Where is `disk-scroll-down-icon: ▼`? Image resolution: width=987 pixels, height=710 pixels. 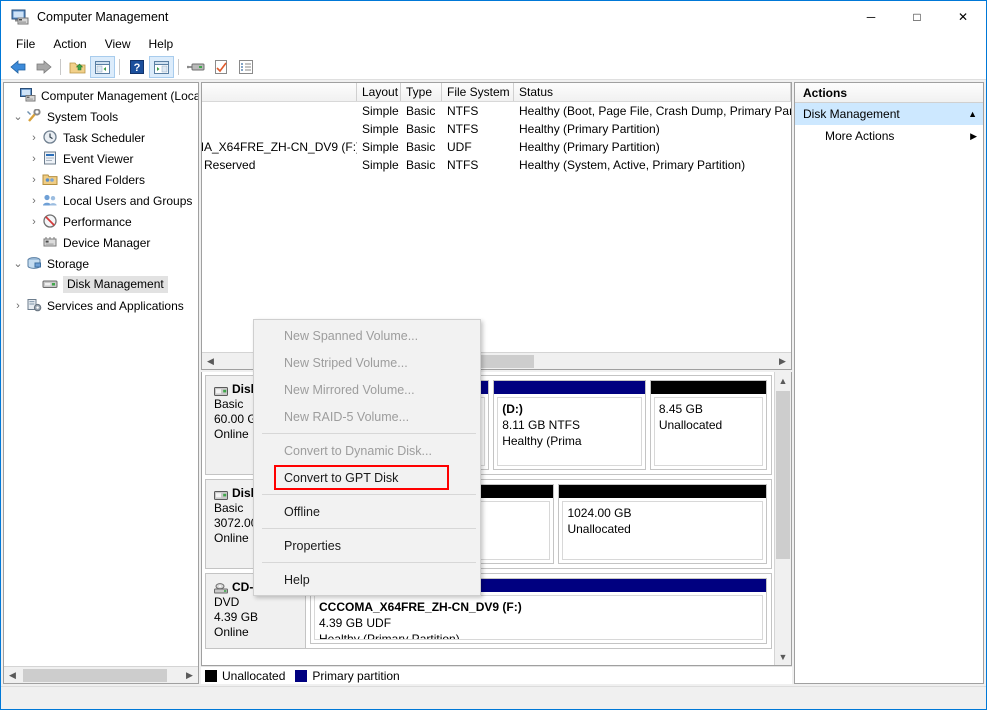 disk-scroll-down-icon: ▼ is located at coordinates (783, 656).